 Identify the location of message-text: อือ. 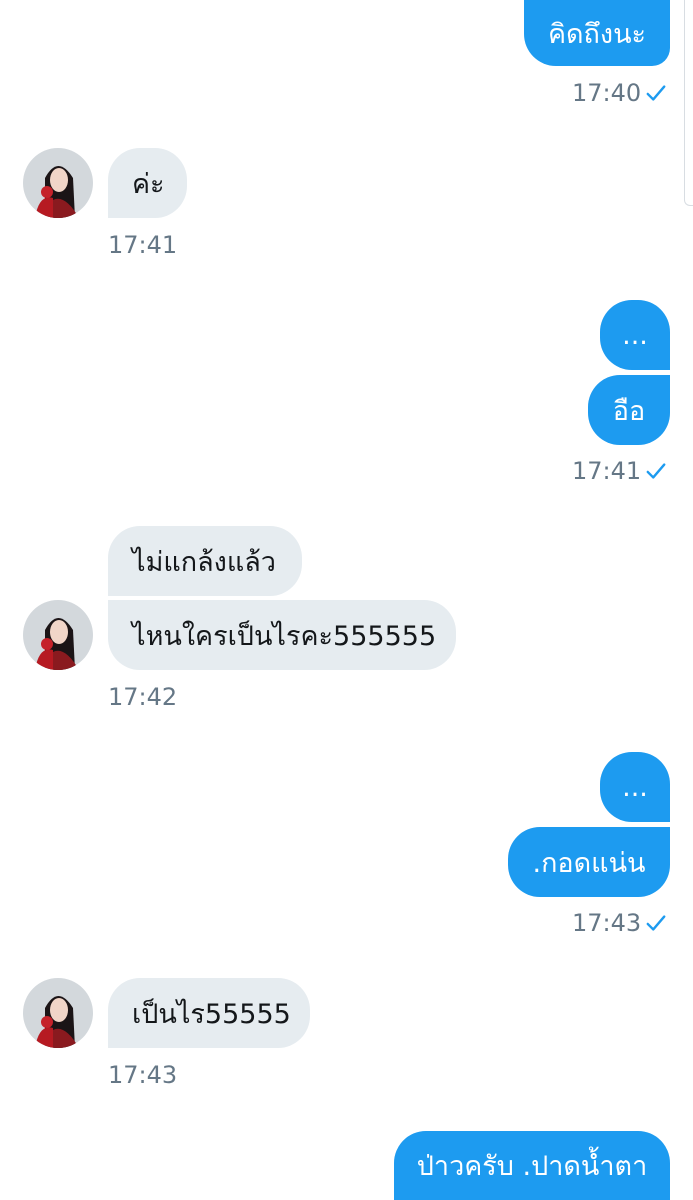
(629, 411).